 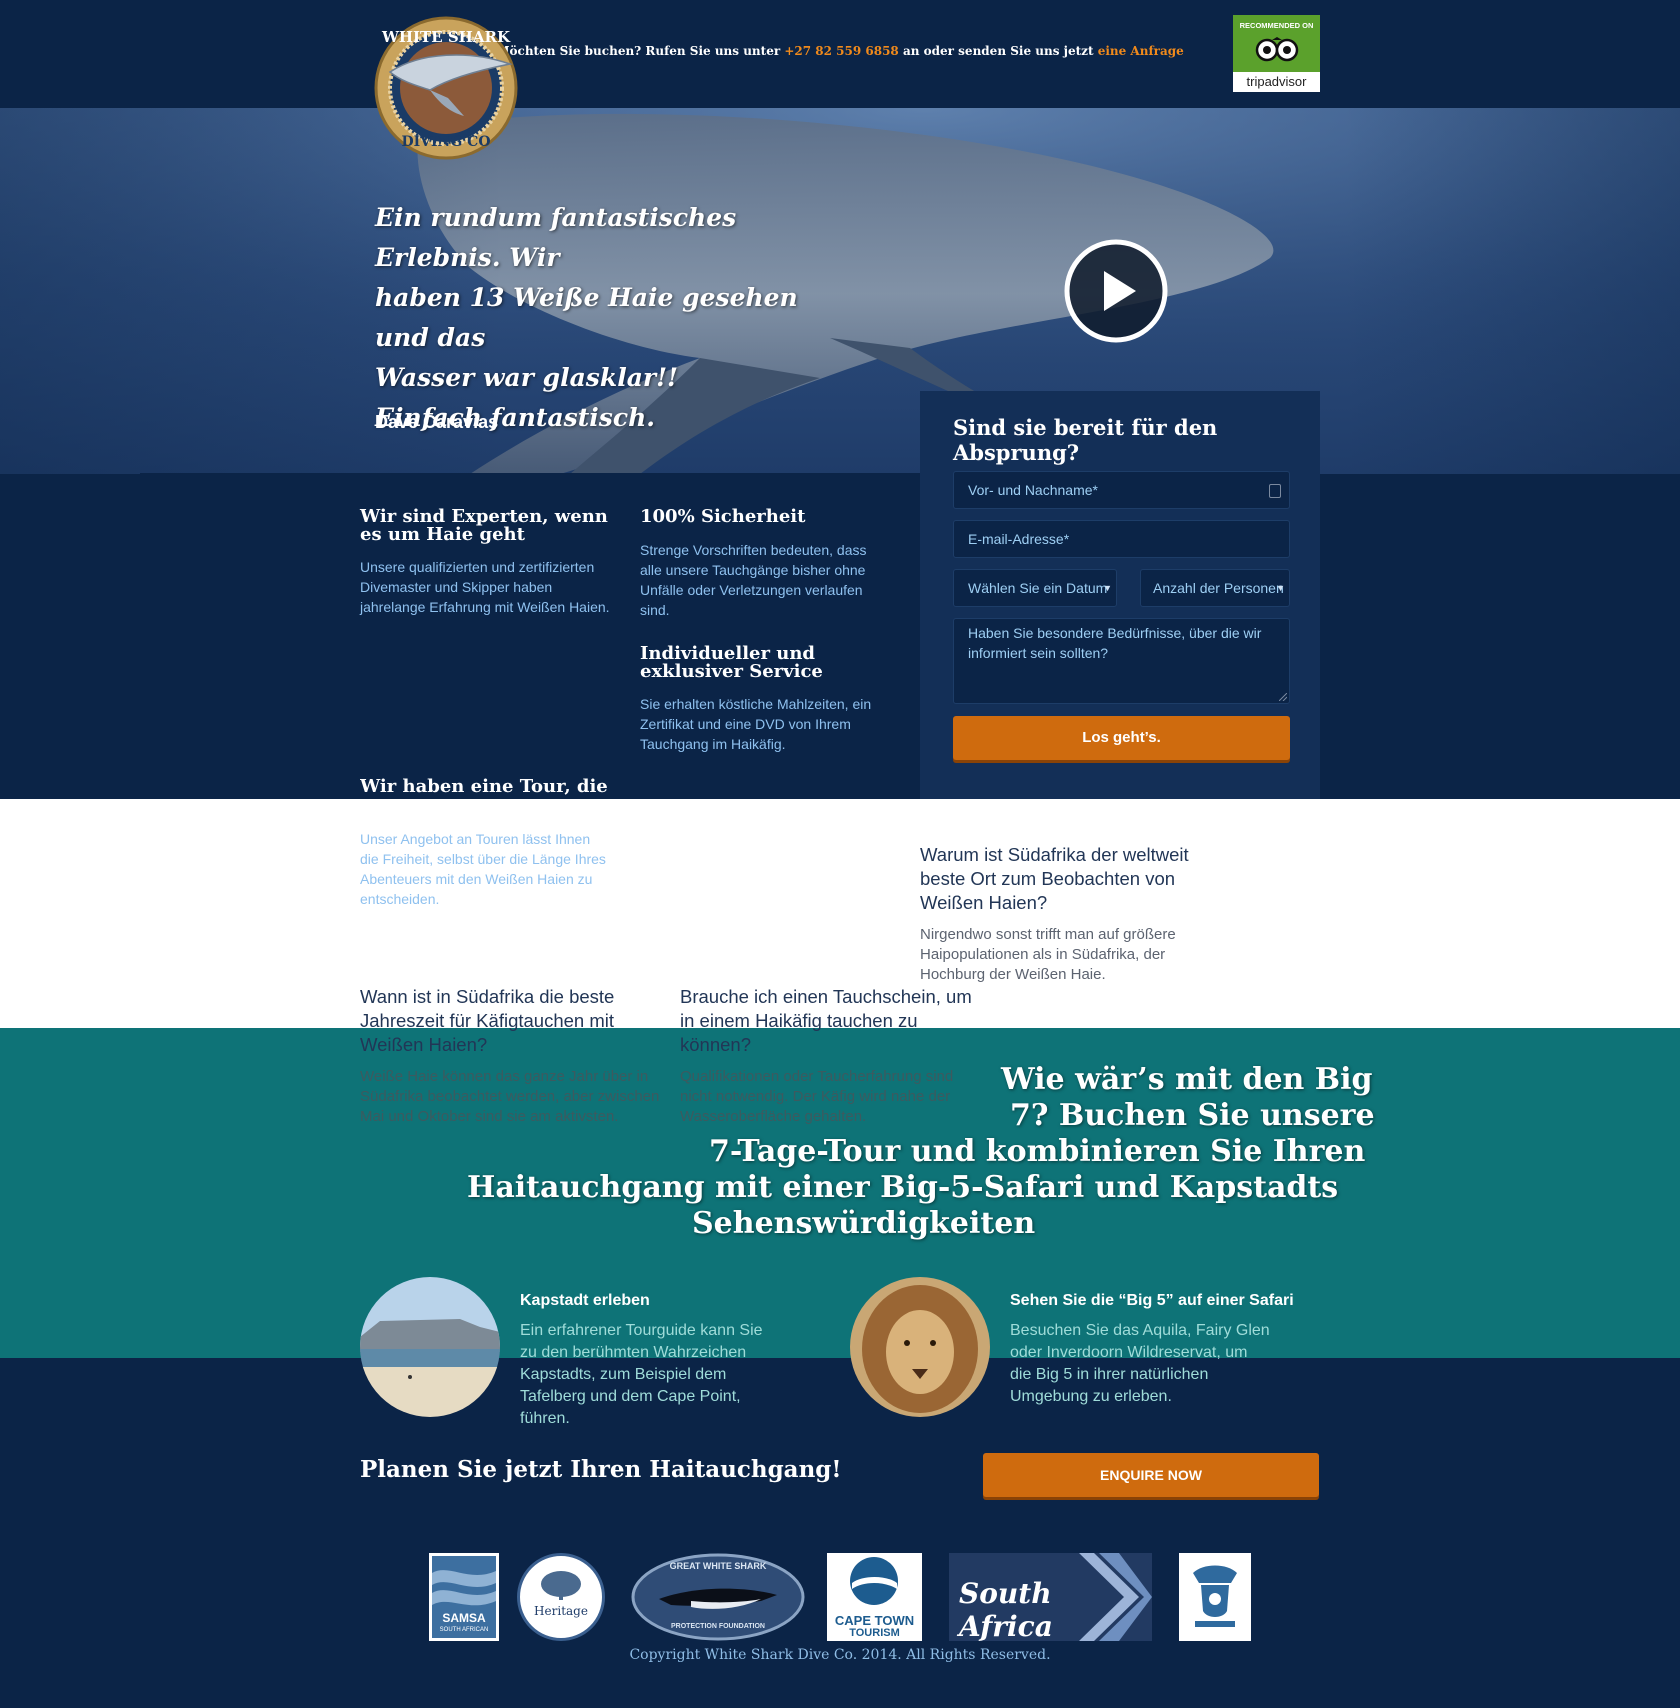 What do you see at coordinates (718, 1626) in the screenshot?
I see `gwspf-bottom-label: PROTECTION FOUNDATION` at bounding box center [718, 1626].